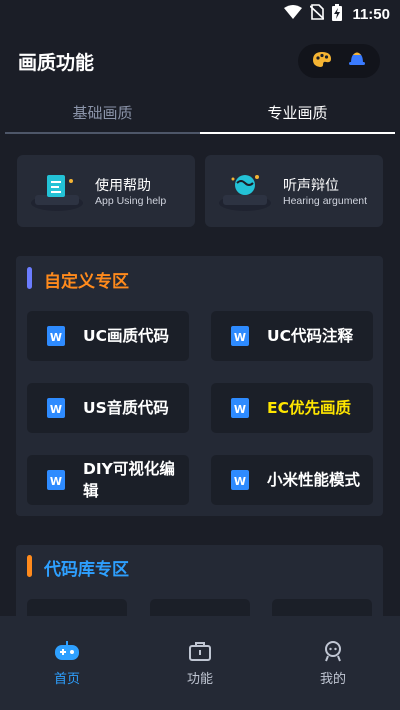  What do you see at coordinates (325, 201) in the screenshot?
I see `help-card-subtitle: Hearing argument` at bounding box center [325, 201].